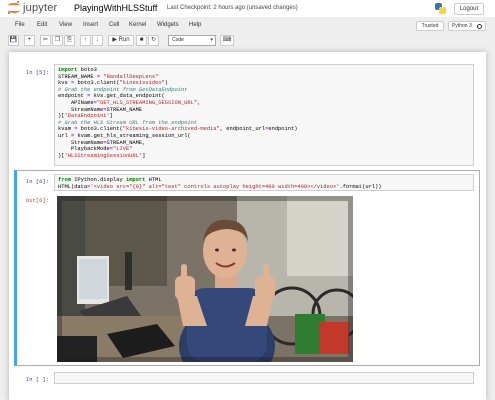 This screenshot has height=400, width=495. What do you see at coordinates (440, 8) in the screenshot?
I see `python-logo-icon` at bounding box center [440, 8].